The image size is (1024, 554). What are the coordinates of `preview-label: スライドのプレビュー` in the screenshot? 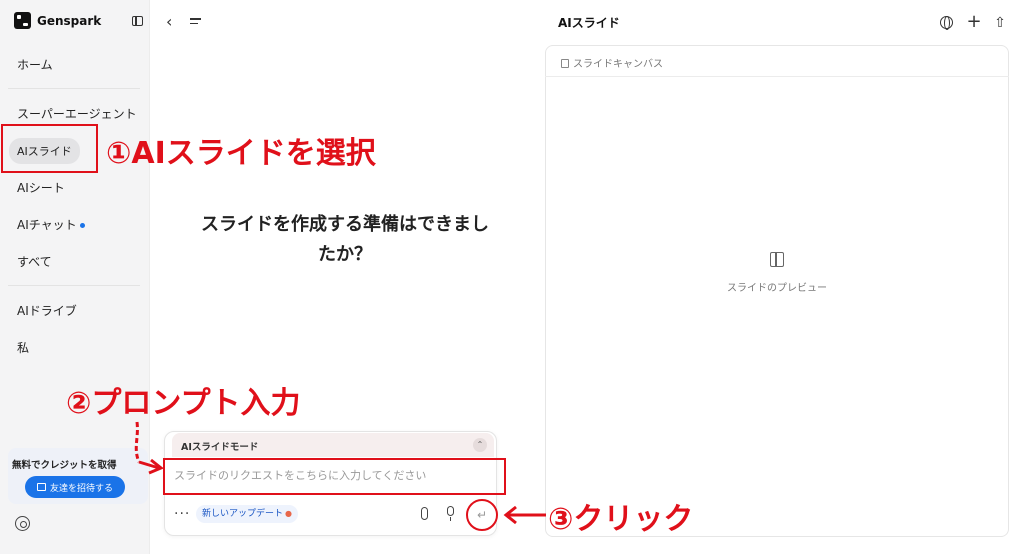 It's located at (777, 288).